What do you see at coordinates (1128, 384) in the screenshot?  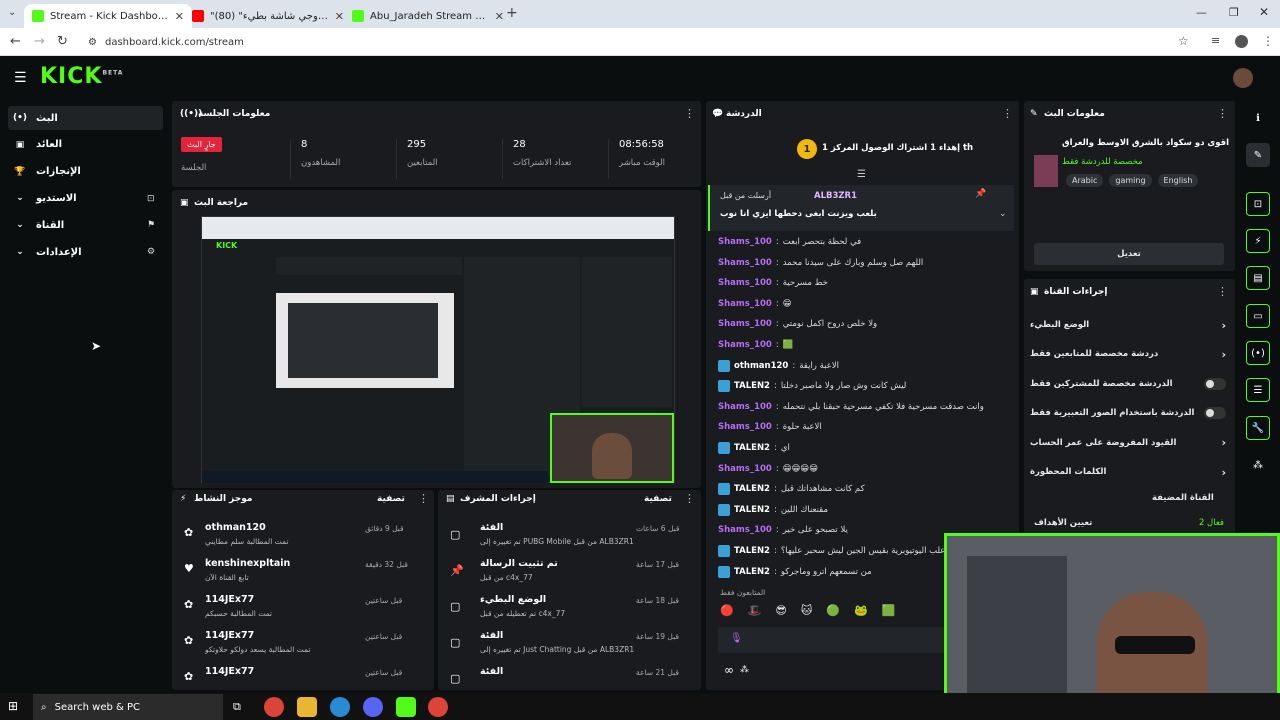 I see `channel-action-row: الدردشة مخصصة للمشتركين فقط` at bounding box center [1128, 384].